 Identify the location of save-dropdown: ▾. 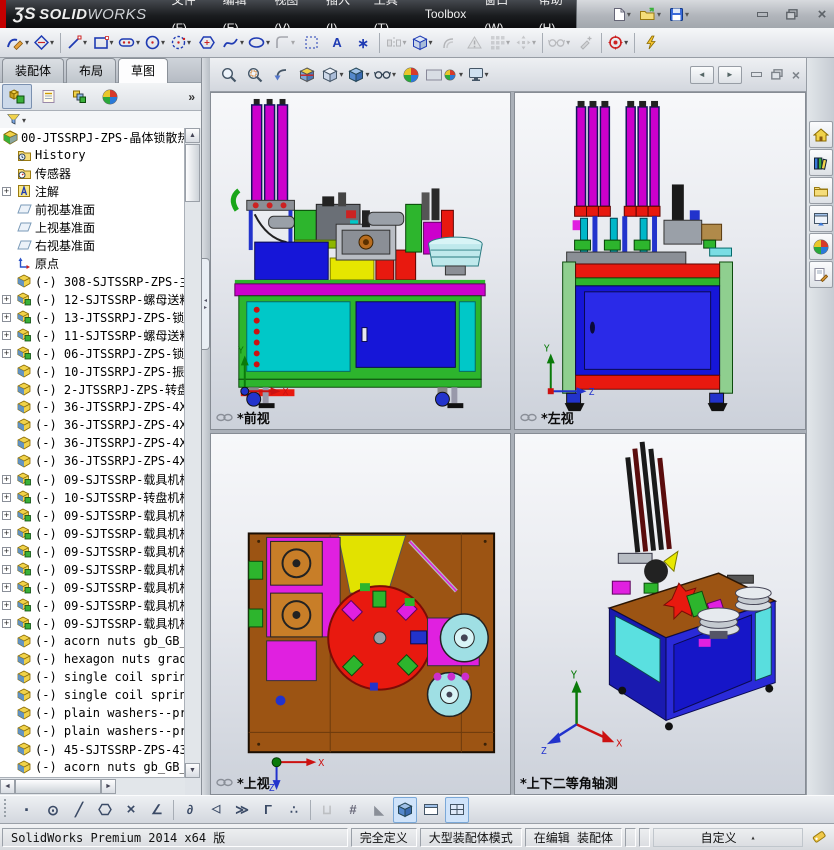
(687, 14).